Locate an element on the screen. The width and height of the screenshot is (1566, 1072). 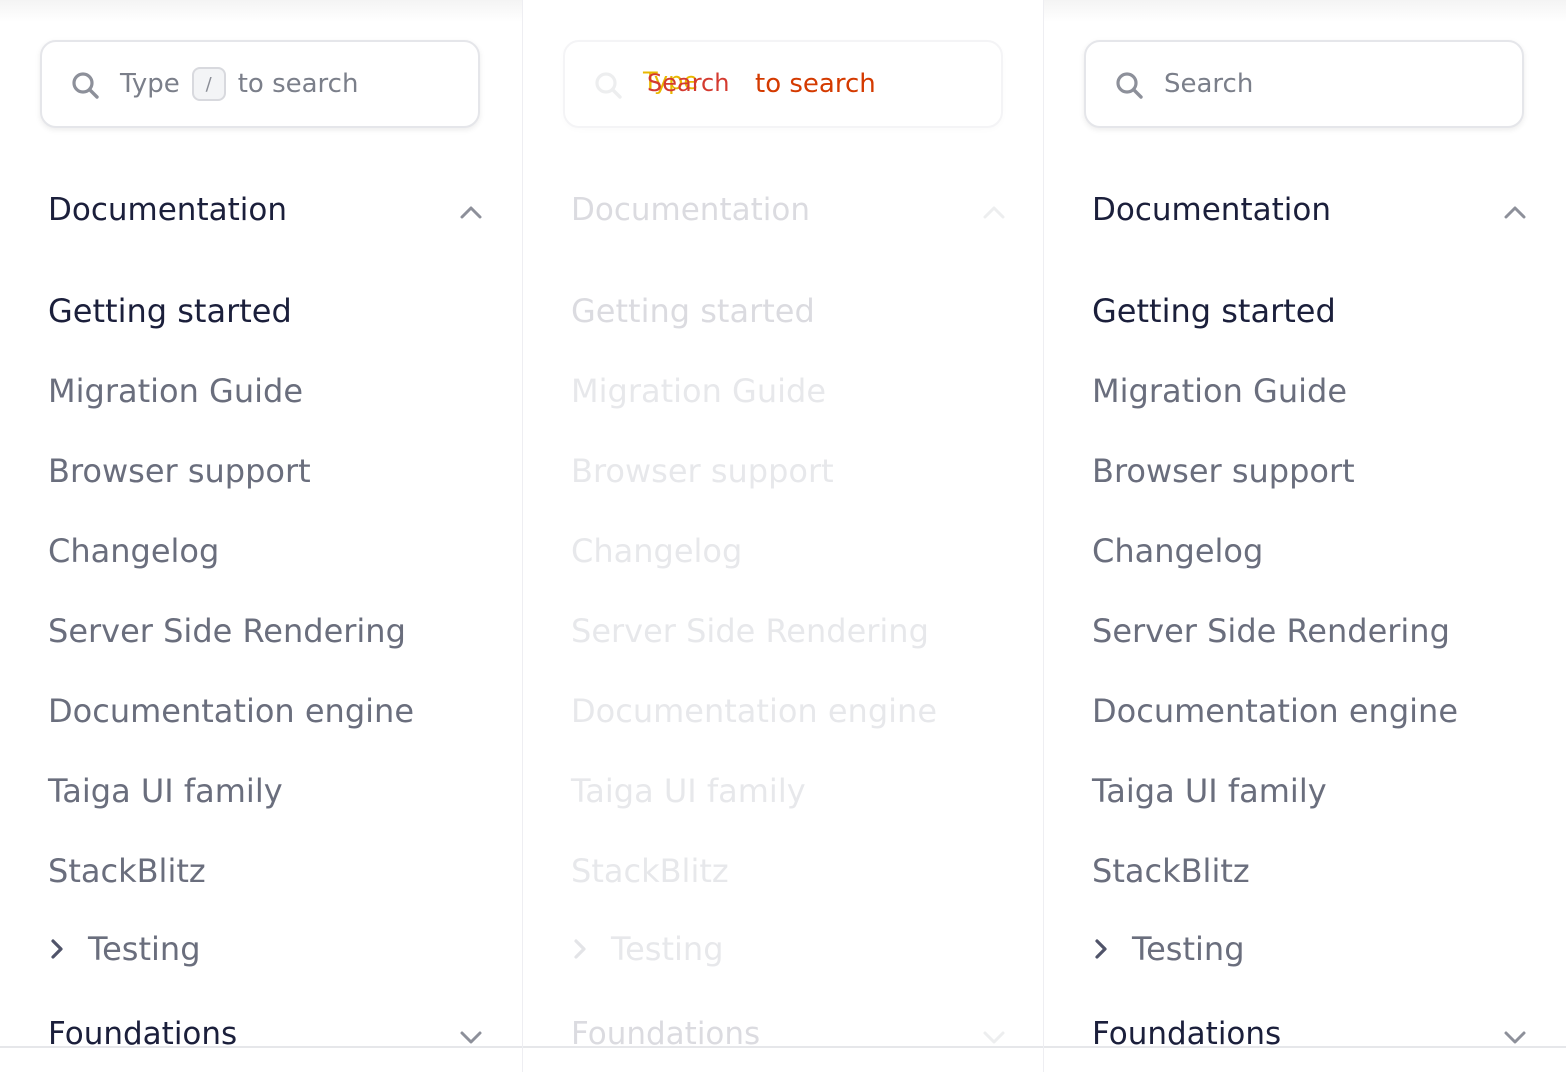
search-placeholder-prefix: Type is located at coordinates (150, 84).